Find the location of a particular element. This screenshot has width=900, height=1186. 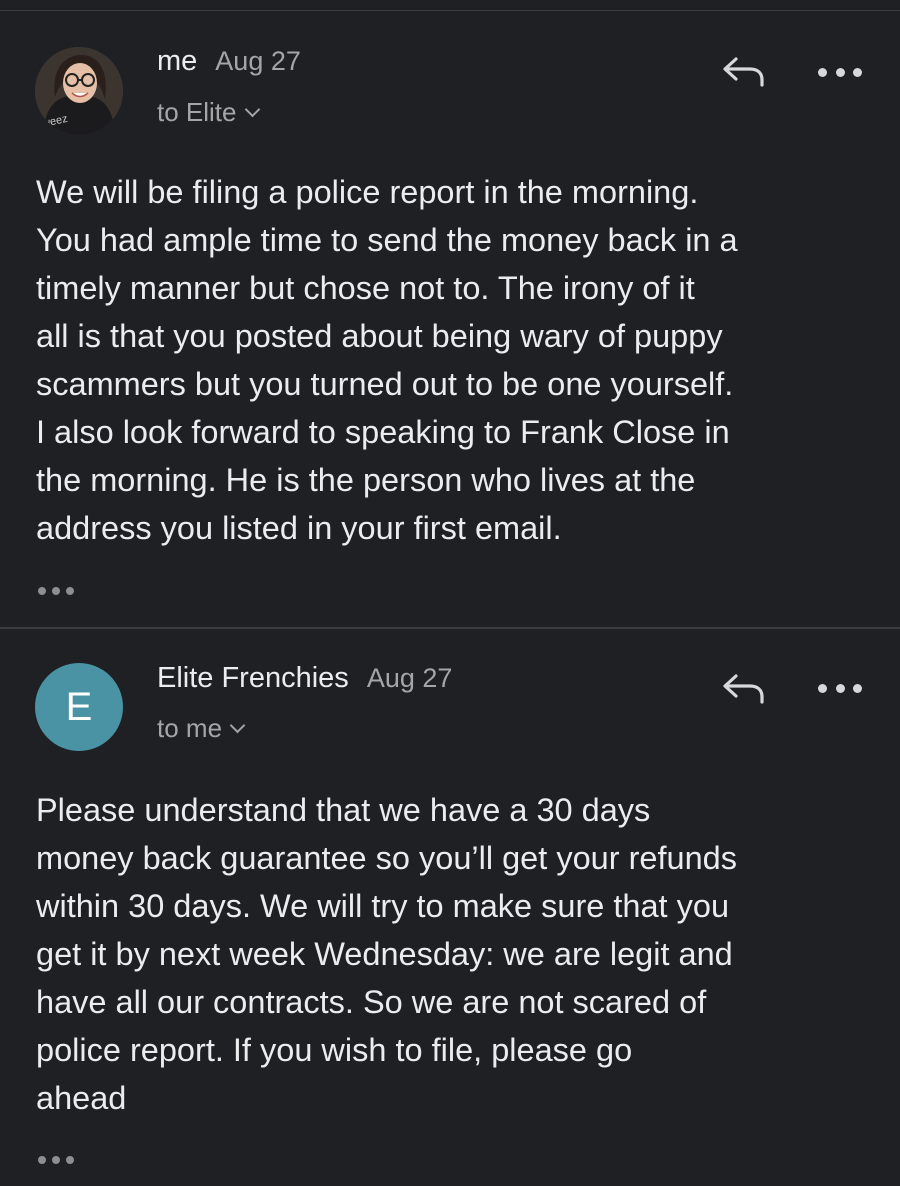

sender-name: me is located at coordinates (177, 61).